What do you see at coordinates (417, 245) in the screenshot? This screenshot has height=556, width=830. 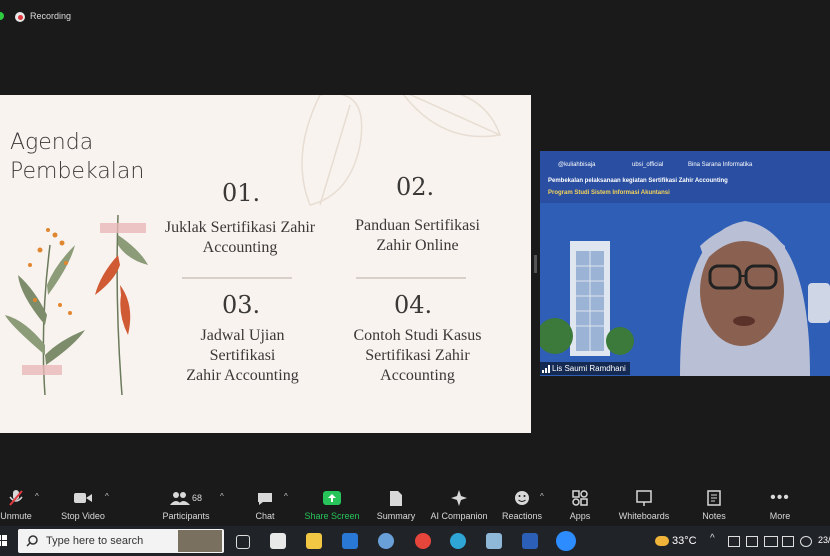 I see `agenda-item-line: Zahir Online` at bounding box center [417, 245].